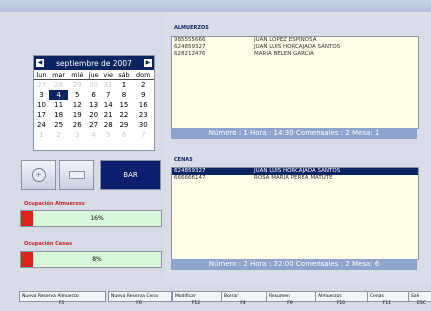 This screenshot has height=311, width=431. I want to click on calendar-day: 18, so click(58, 115).